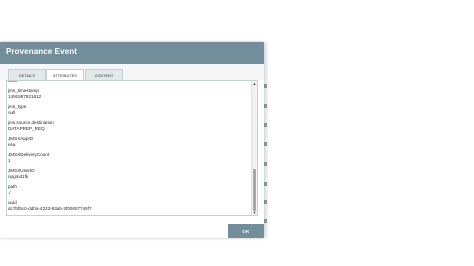 The image size is (474, 266). What do you see at coordinates (128, 126) in the screenshot?
I see `attribute-item: jms.source.destination DATAPREP_REQ` at bounding box center [128, 126].